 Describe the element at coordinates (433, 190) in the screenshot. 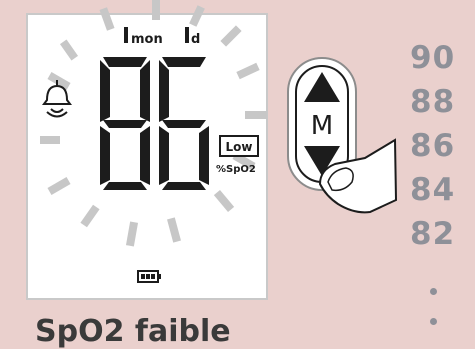

I see `scale-value-84: 84` at that location.